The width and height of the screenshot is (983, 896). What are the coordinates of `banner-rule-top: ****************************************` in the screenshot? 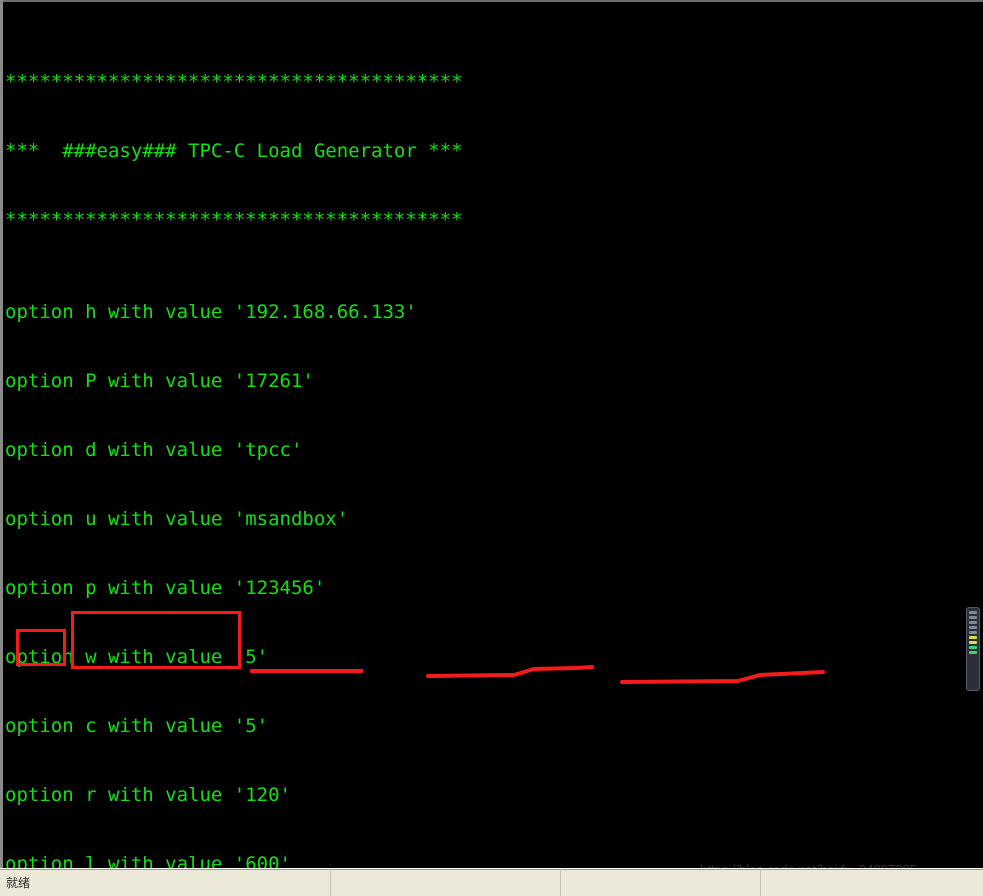 It's located at (234, 82).